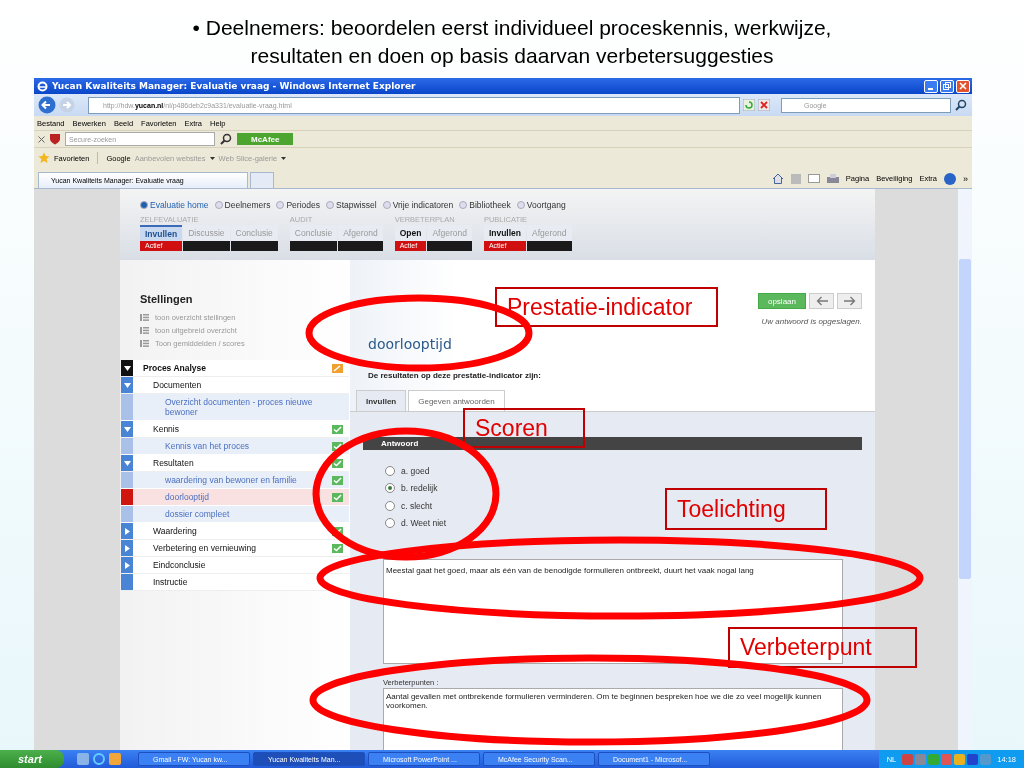  What do you see at coordinates (239, 407) in the screenshot?
I see `tree-label: Overzicht documenten - proces nieuwe bewoner` at bounding box center [239, 407].